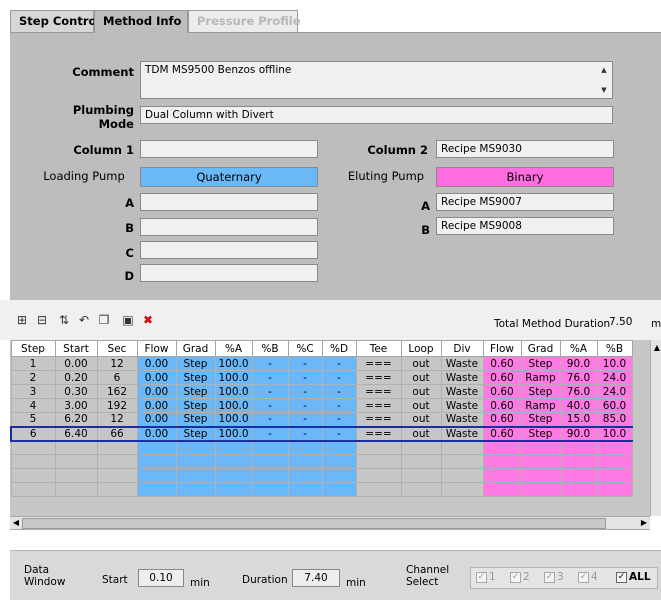 This screenshot has height=601, width=661. Describe the element at coordinates (117, 391) in the screenshot. I see `table-cell: 162` at that location.